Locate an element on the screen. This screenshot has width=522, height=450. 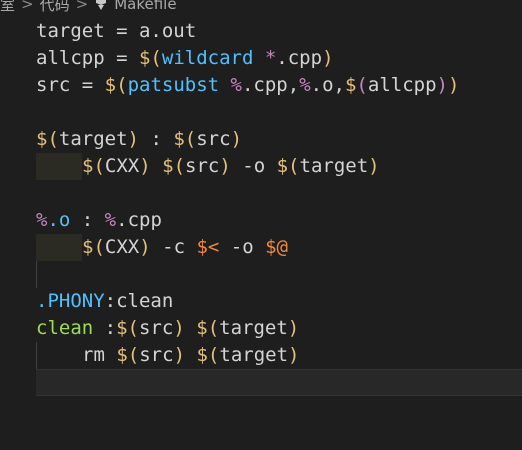
token: .o is located at coordinates (59, 220).